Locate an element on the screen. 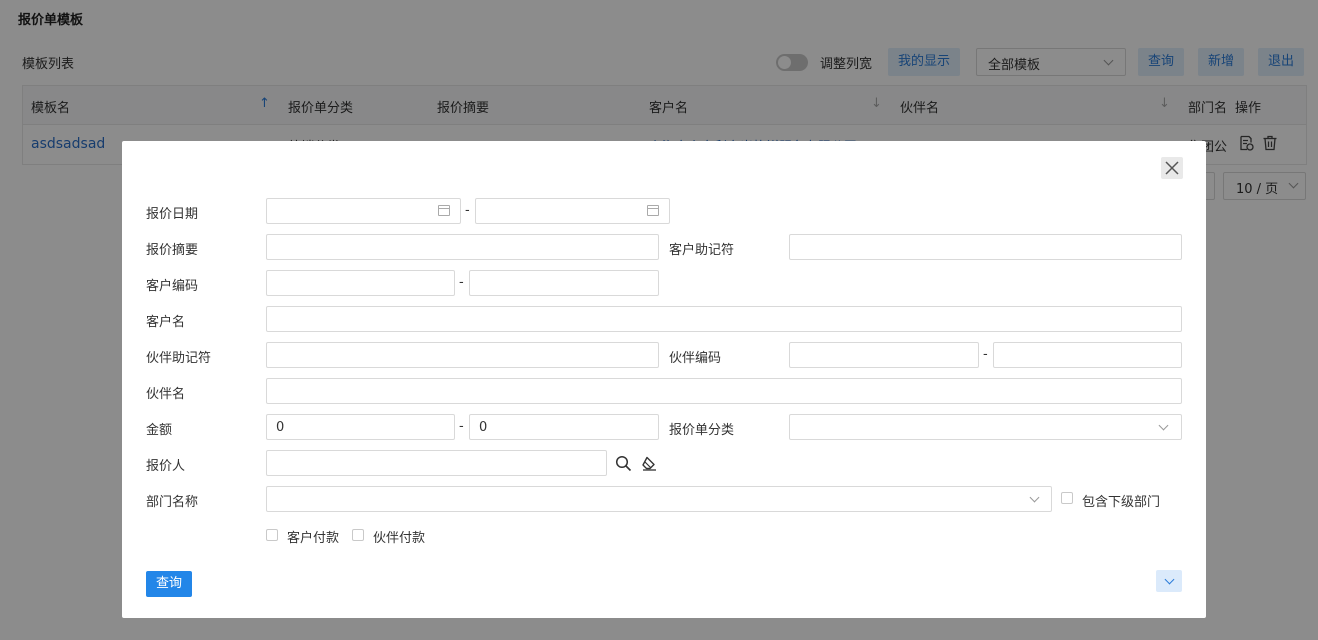  partner-name-label: 伙伴名 is located at coordinates (166, 394).